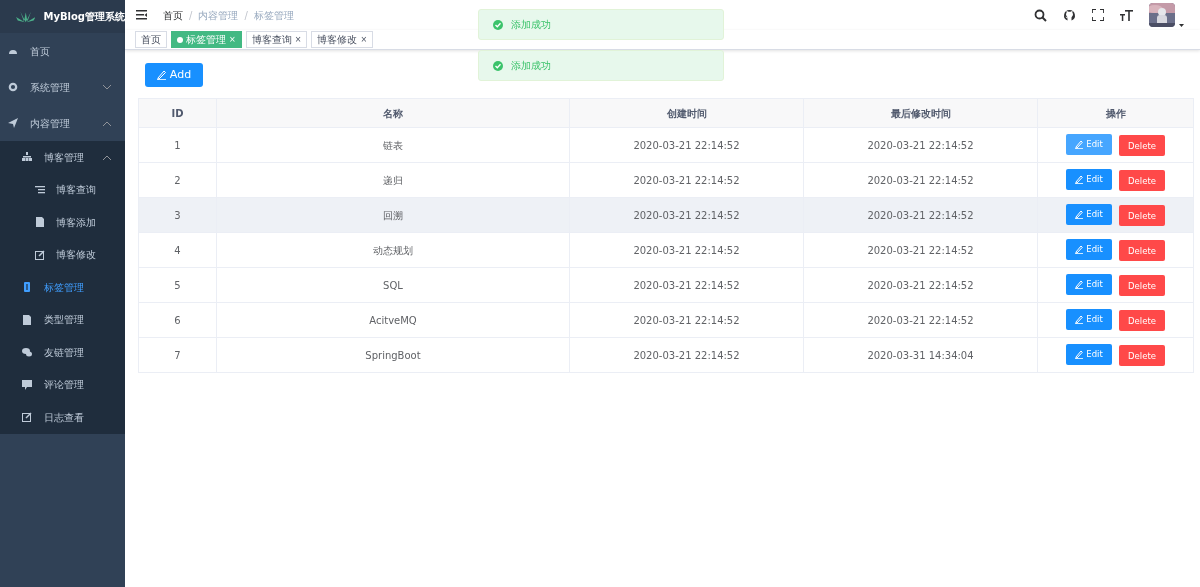  Describe the element at coordinates (13, 123) in the screenshot. I see `paper-plane-icon` at that location.